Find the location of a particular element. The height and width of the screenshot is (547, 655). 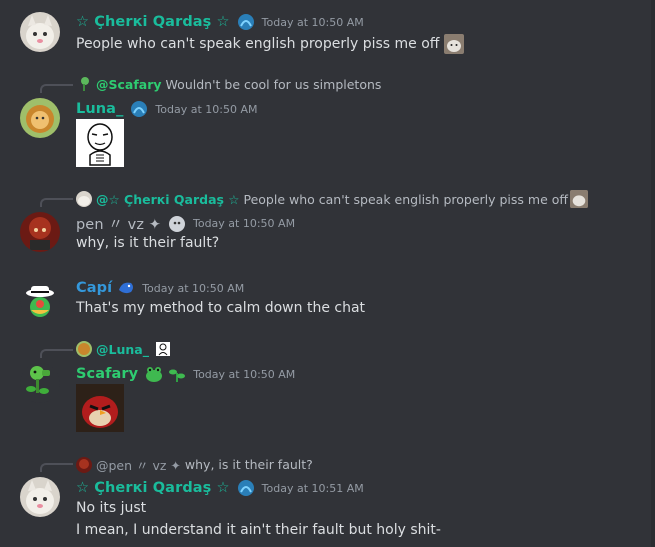

username: pen 〃 vz ✦ is located at coordinates (118, 223).